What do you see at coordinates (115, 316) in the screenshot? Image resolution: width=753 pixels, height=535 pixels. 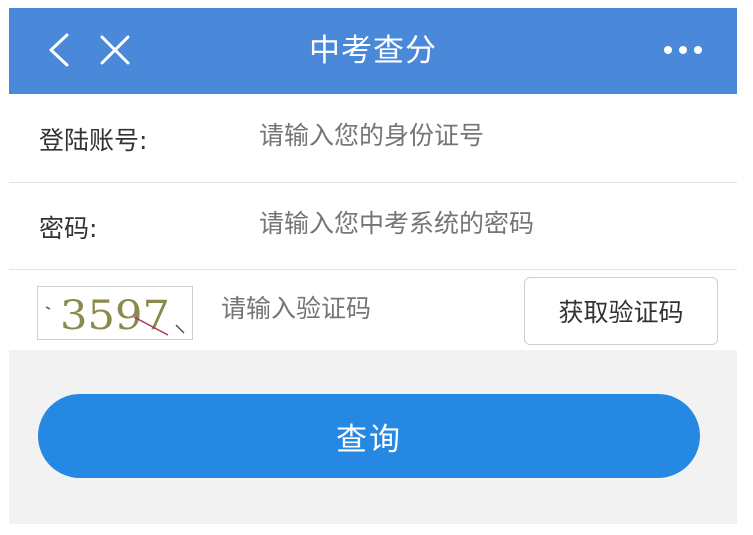 I see `captcha-text: 3597` at bounding box center [115, 316].